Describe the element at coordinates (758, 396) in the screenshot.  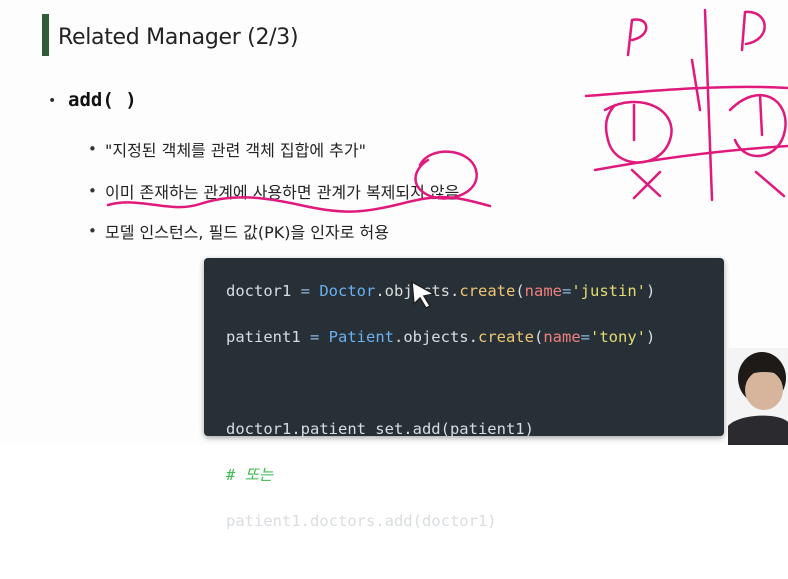
I see `presenter-webcam` at that location.